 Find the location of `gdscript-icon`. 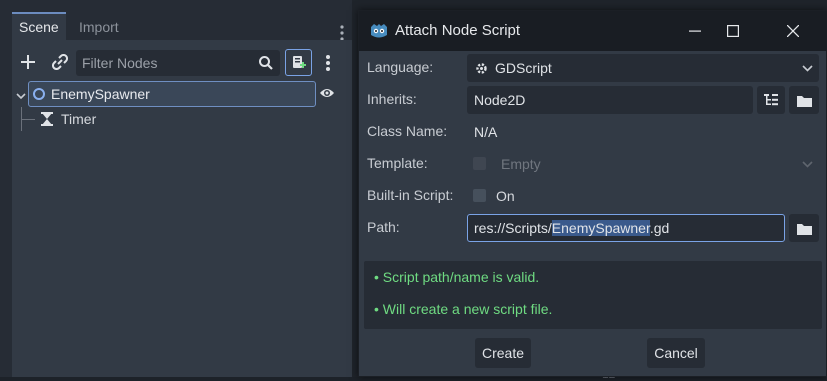

gdscript-icon is located at coordinates (481, 68).